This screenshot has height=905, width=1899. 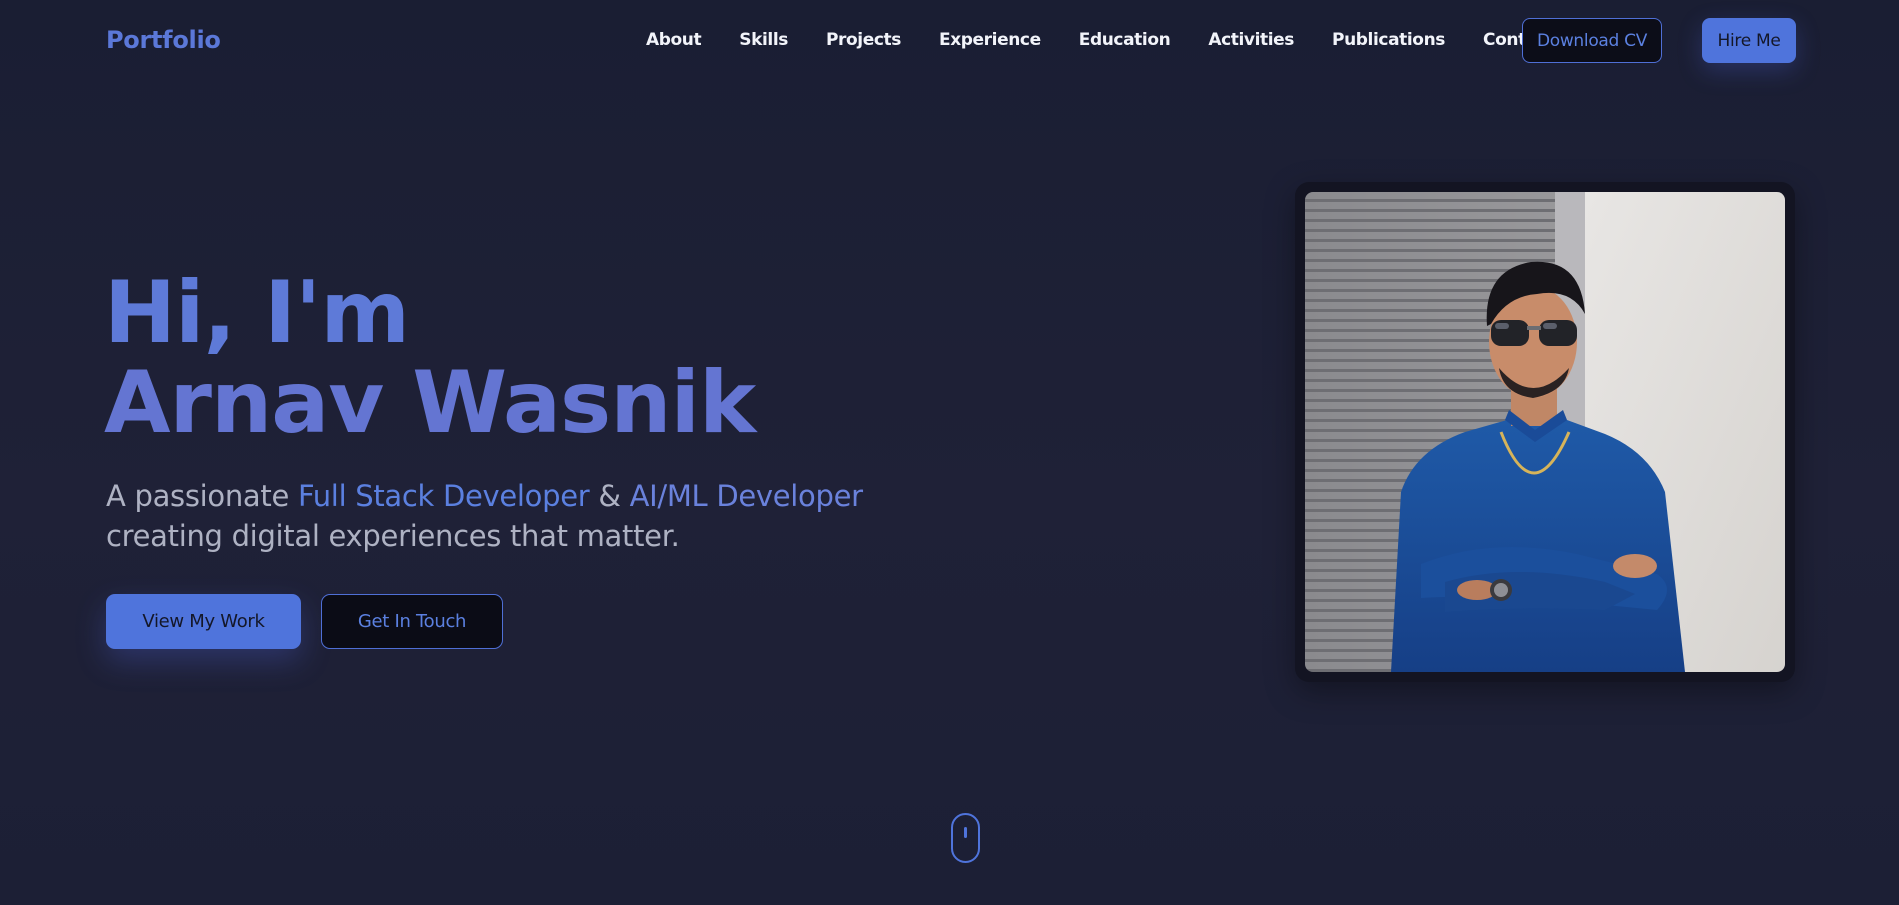 What do you see at coordinates (1388, 40) in the screenshot?
I see `nav-link-publications: Publications` at bounding box center [1388, 40].